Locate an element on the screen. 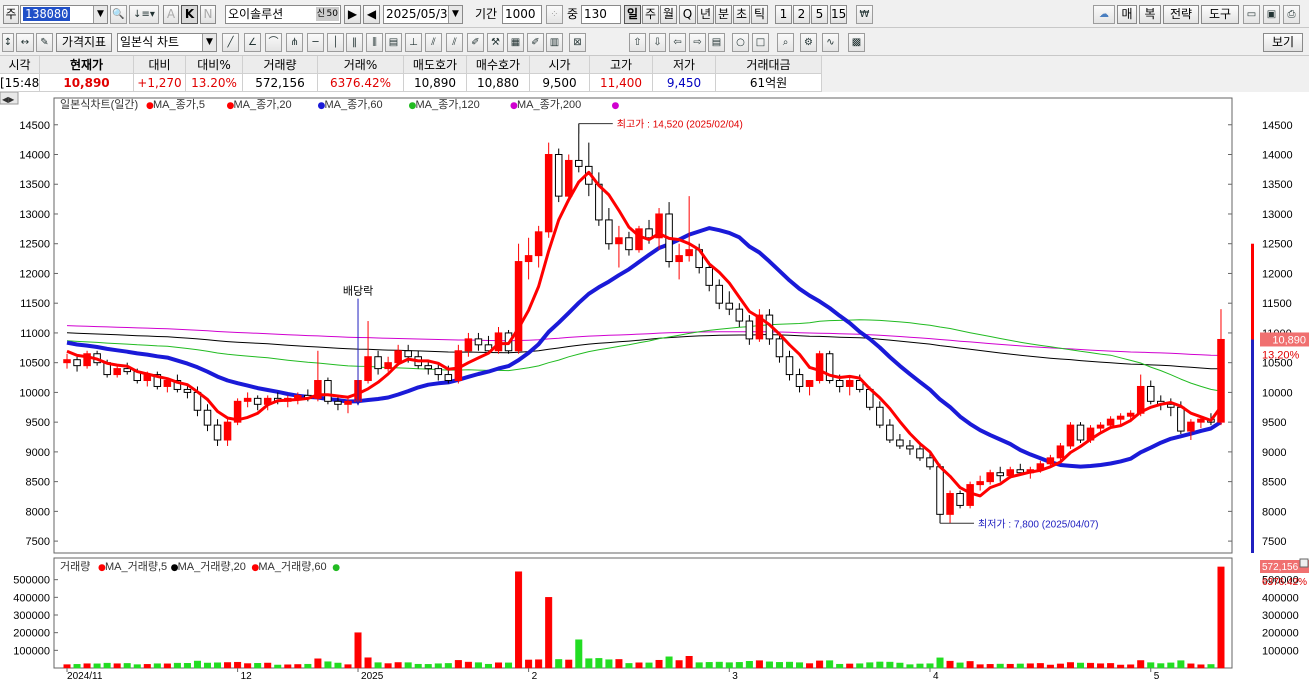  arc-icon: ⌒ is located at coordinates (273, 42).